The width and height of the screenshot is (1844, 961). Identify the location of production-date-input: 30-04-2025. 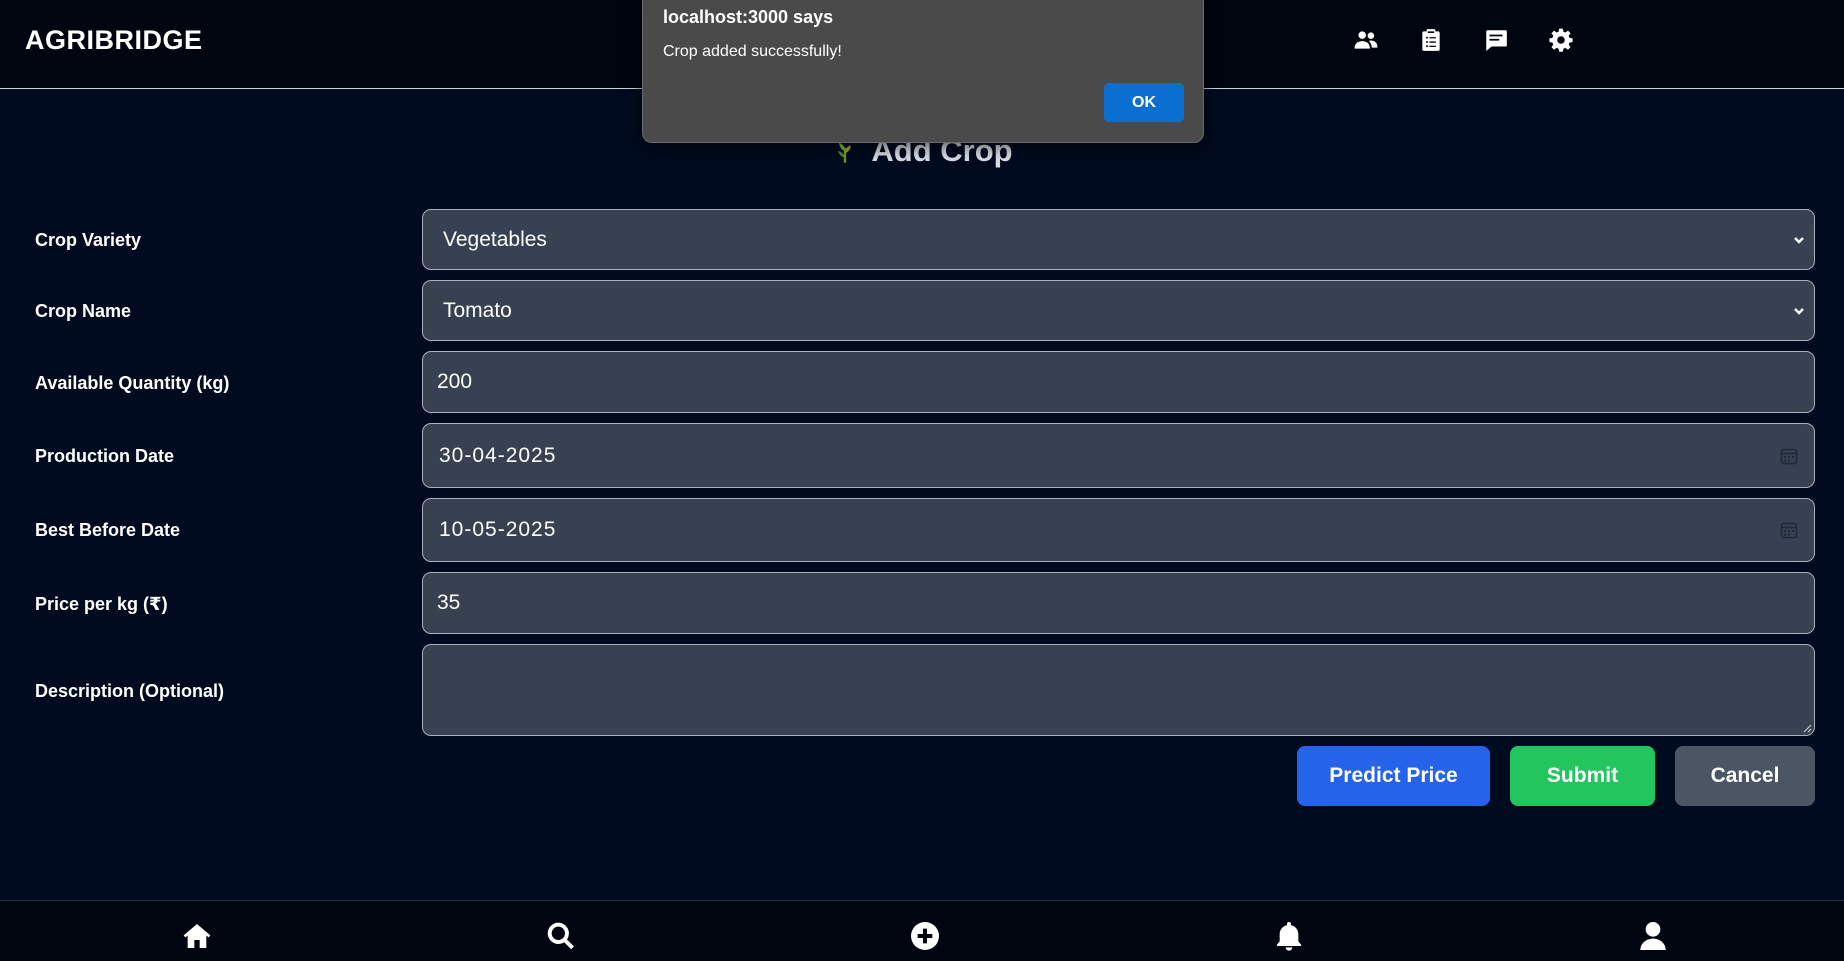
(1118, 455).